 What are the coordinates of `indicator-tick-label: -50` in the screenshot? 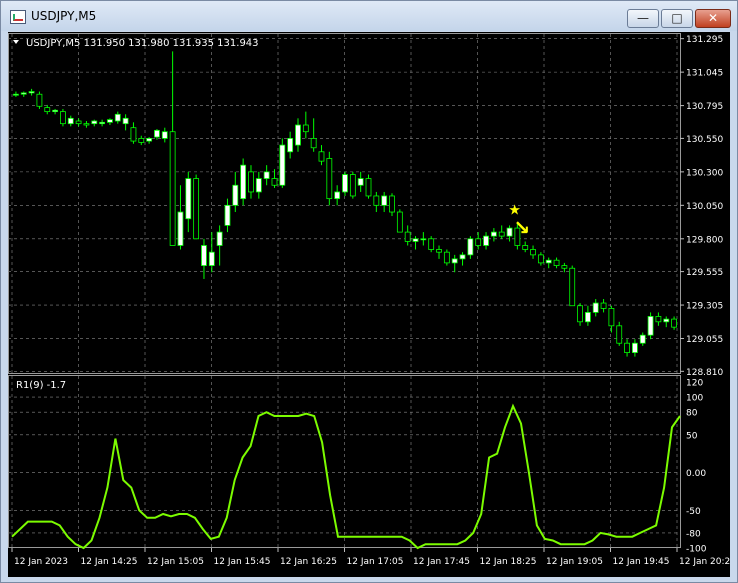 It's located at (693, 512).